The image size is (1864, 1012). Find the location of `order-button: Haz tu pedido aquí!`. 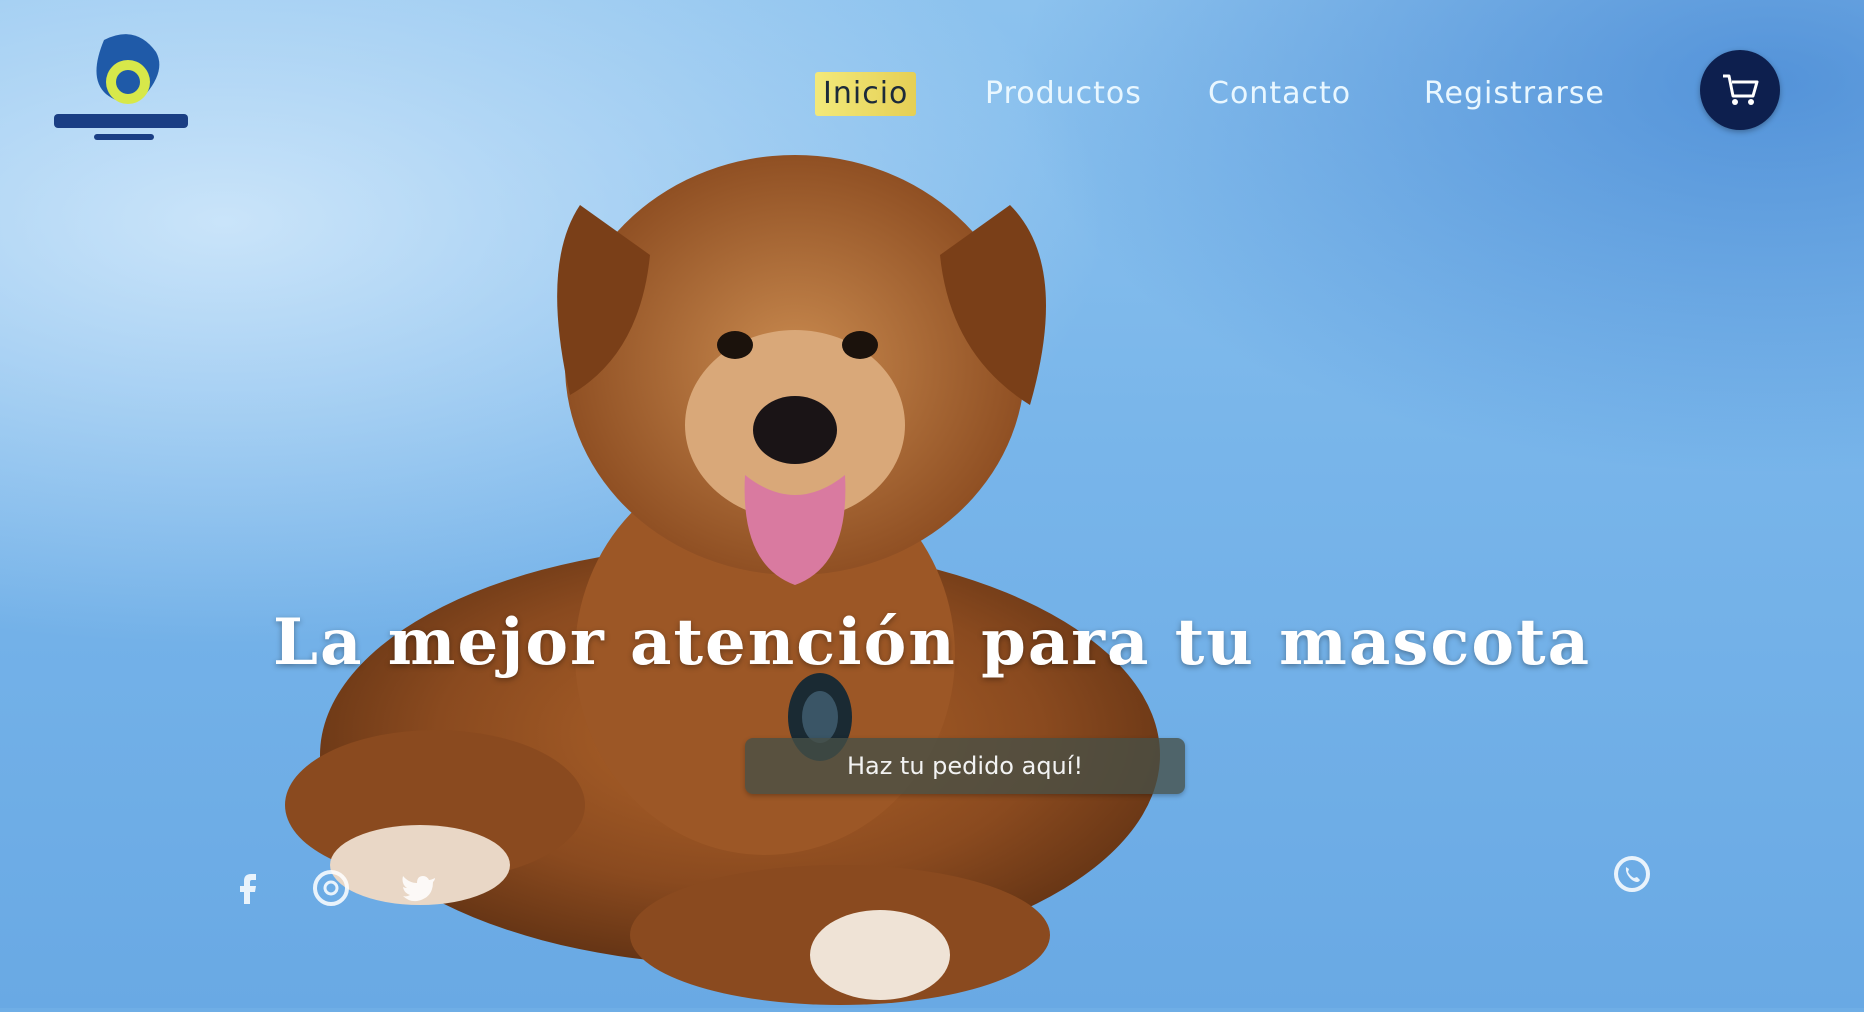

order-button: Haz tu pedido aquí! is located at coordinates (965, 766).